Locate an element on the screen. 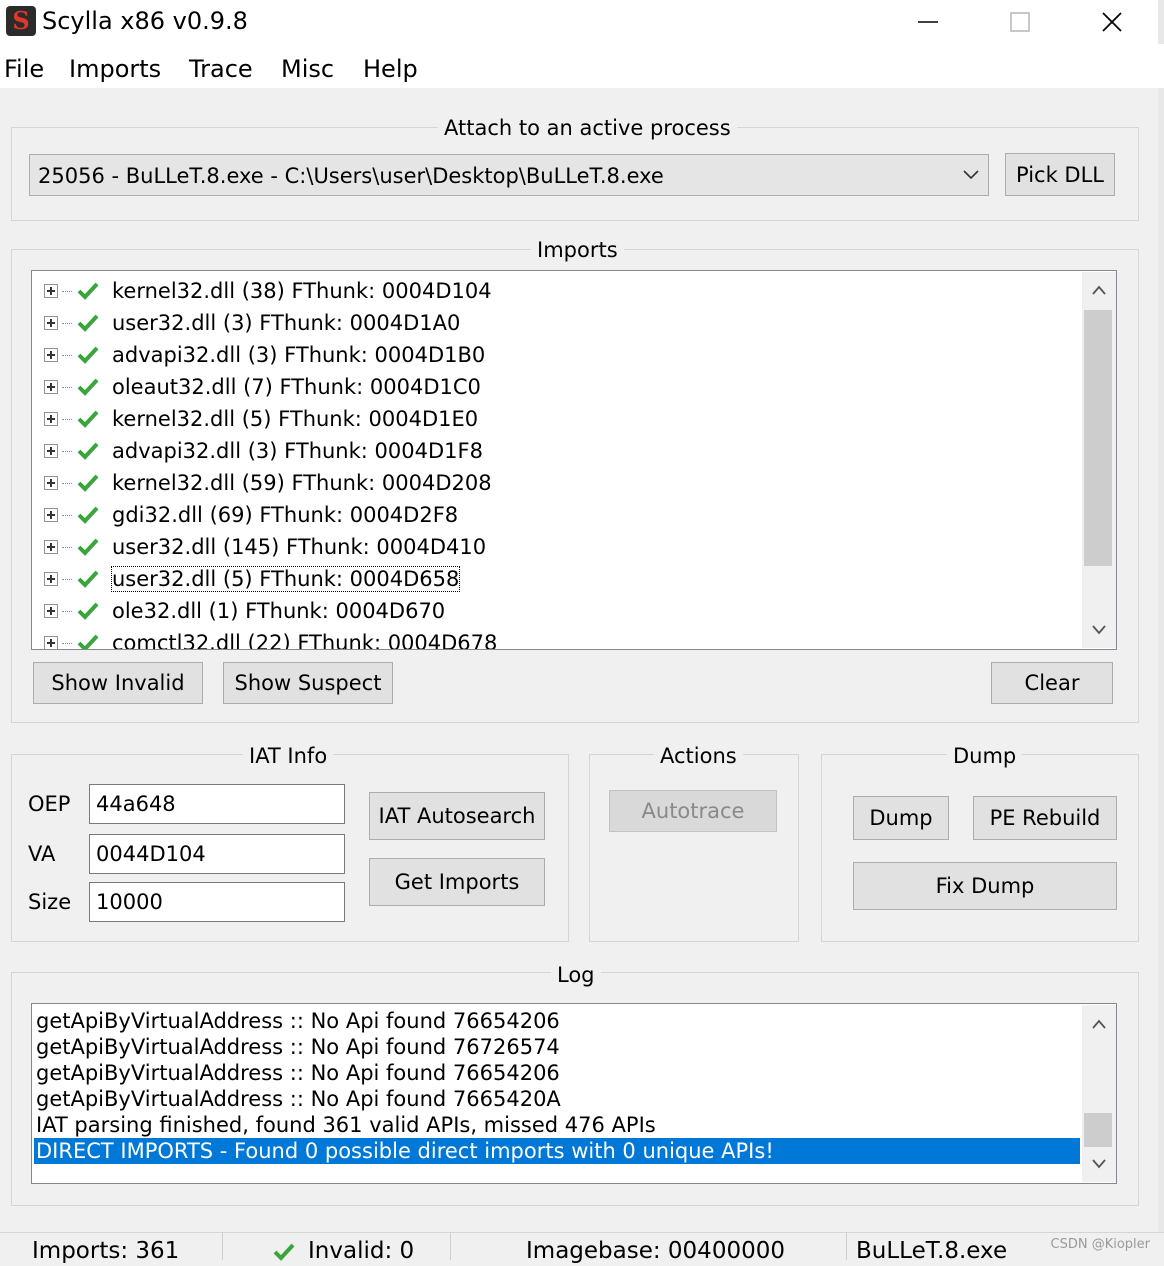 Image resolution: width=1164 pixels, height=1266 pixels. menu-file: File is located at coordinates (24, 69).